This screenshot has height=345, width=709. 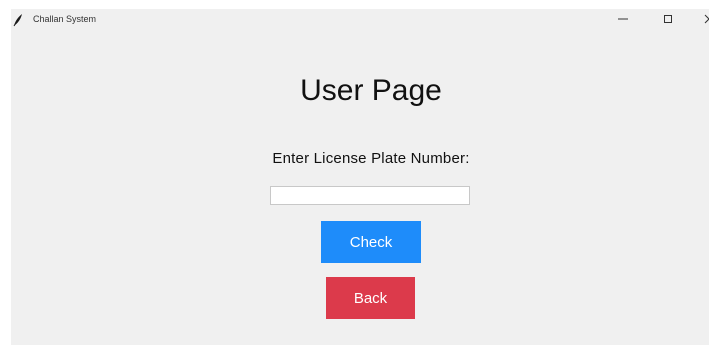 What do you see at coordinates (65, 19) in the screenshot?
I see `window-title: Challan System` at bounding box center [65, 19].